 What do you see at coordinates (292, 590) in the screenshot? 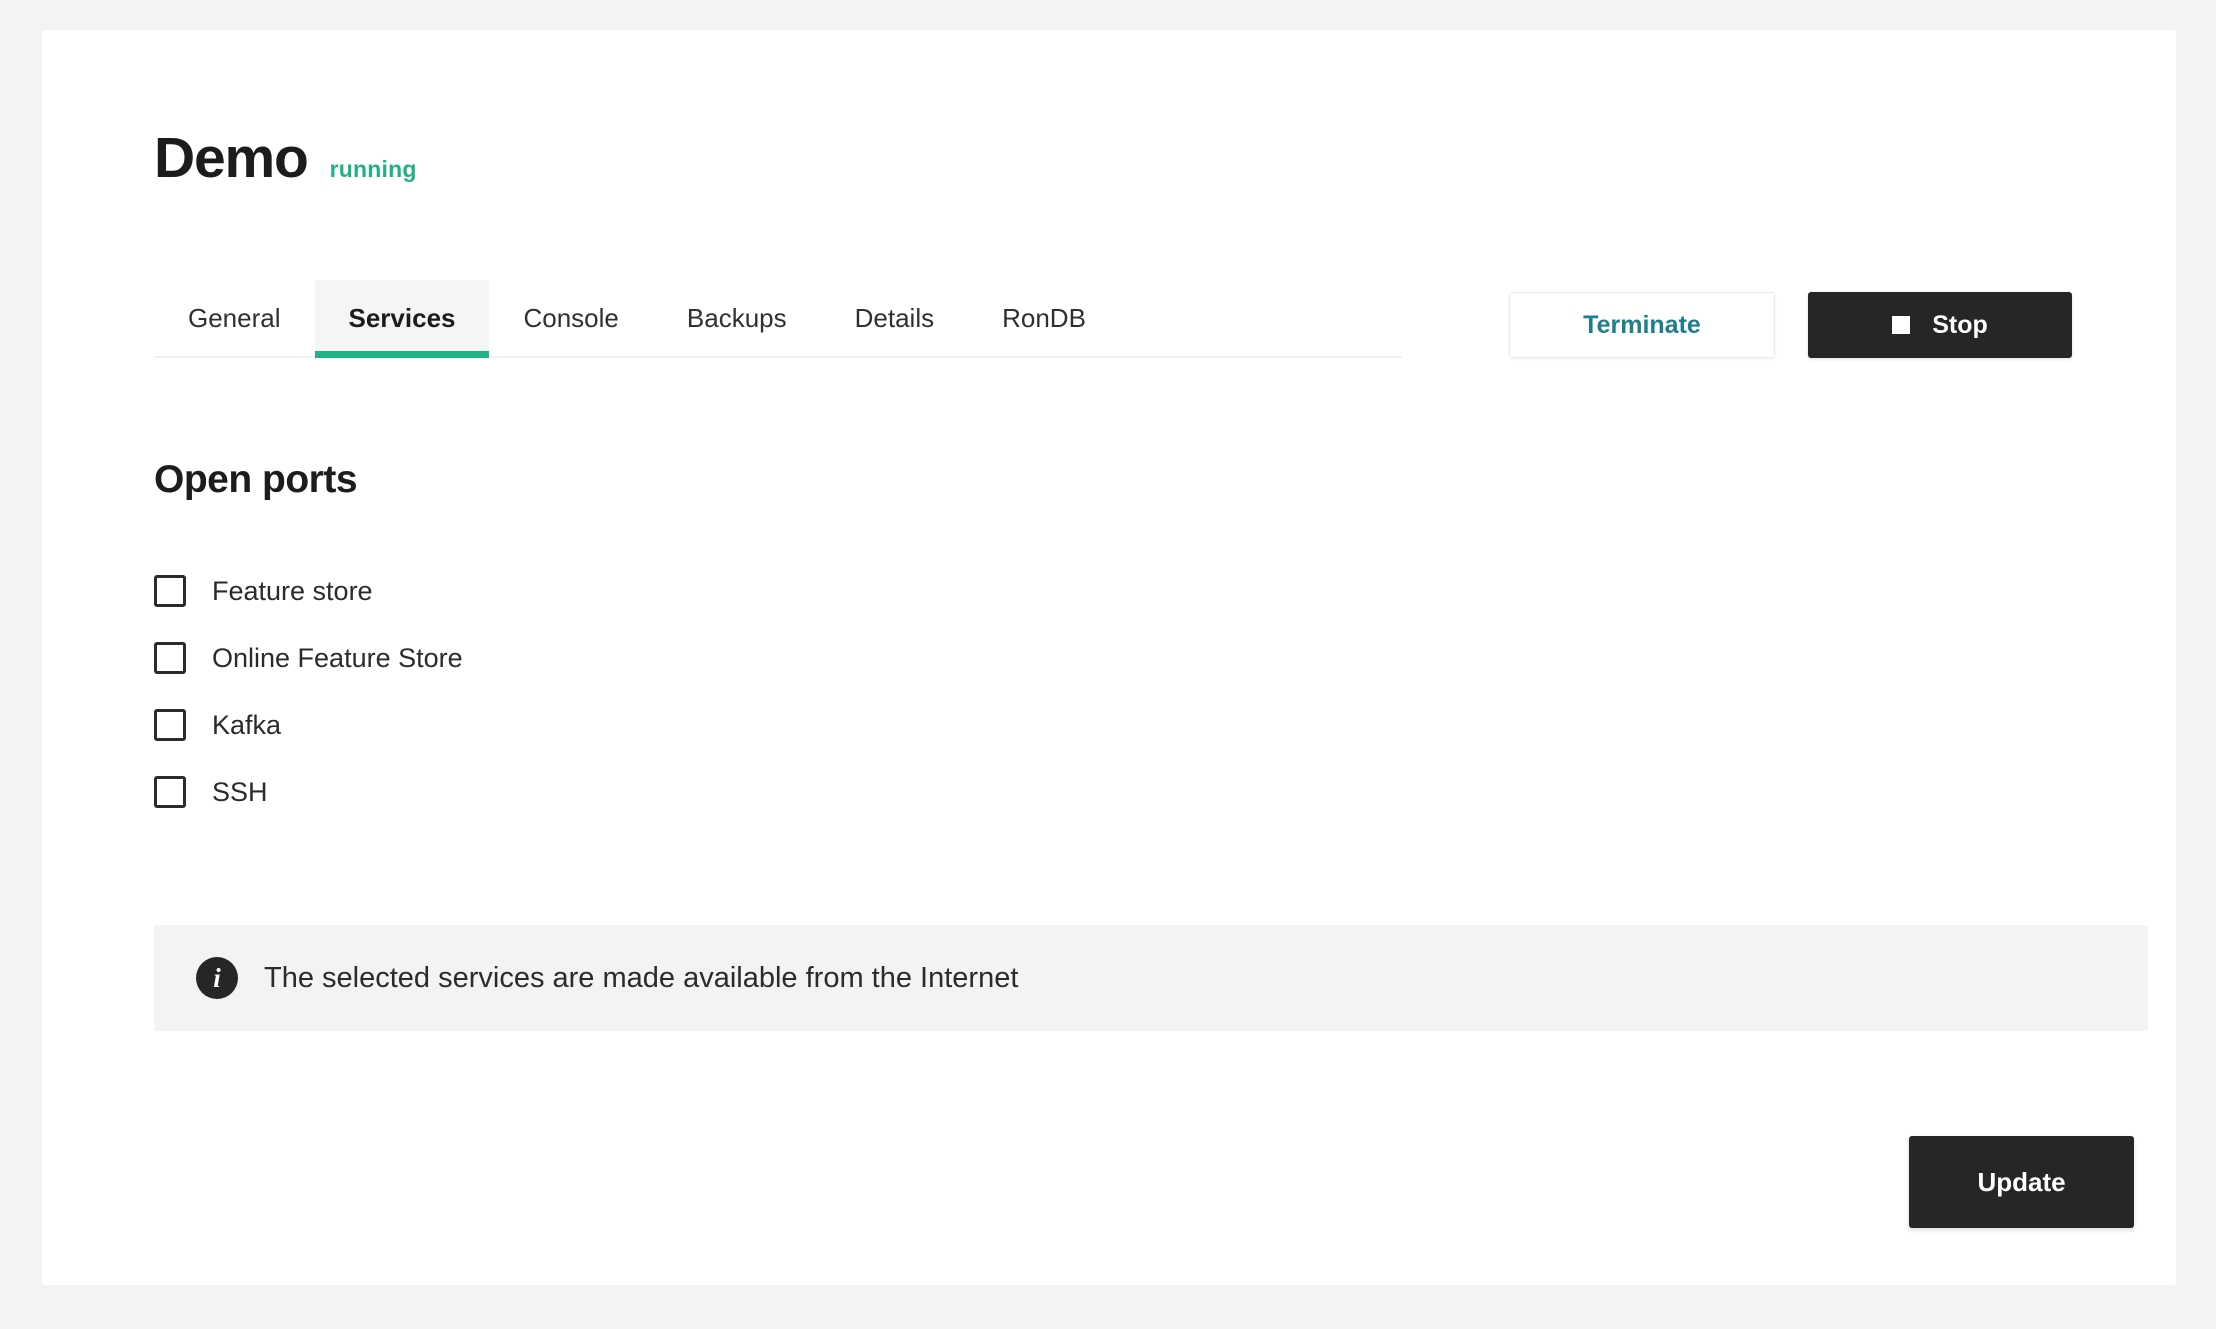
I see `port-label: Feature store` at bounding box center [292, 590].